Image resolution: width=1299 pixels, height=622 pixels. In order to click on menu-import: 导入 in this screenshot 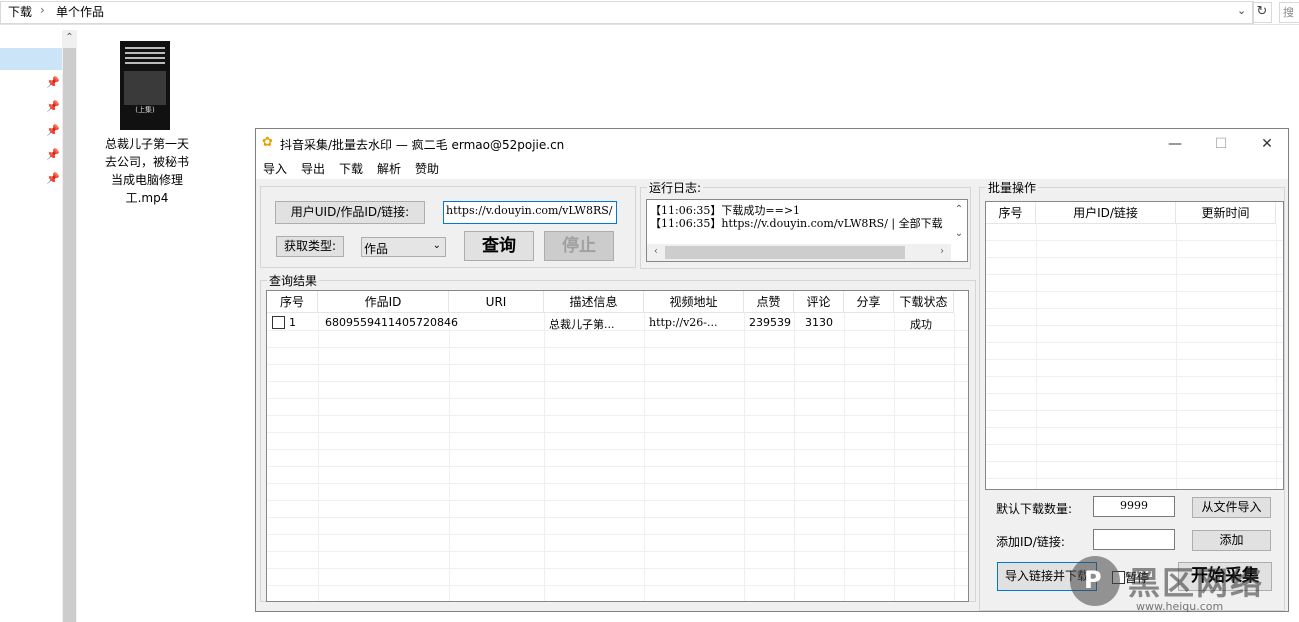, I will do `click(275, 169)`.